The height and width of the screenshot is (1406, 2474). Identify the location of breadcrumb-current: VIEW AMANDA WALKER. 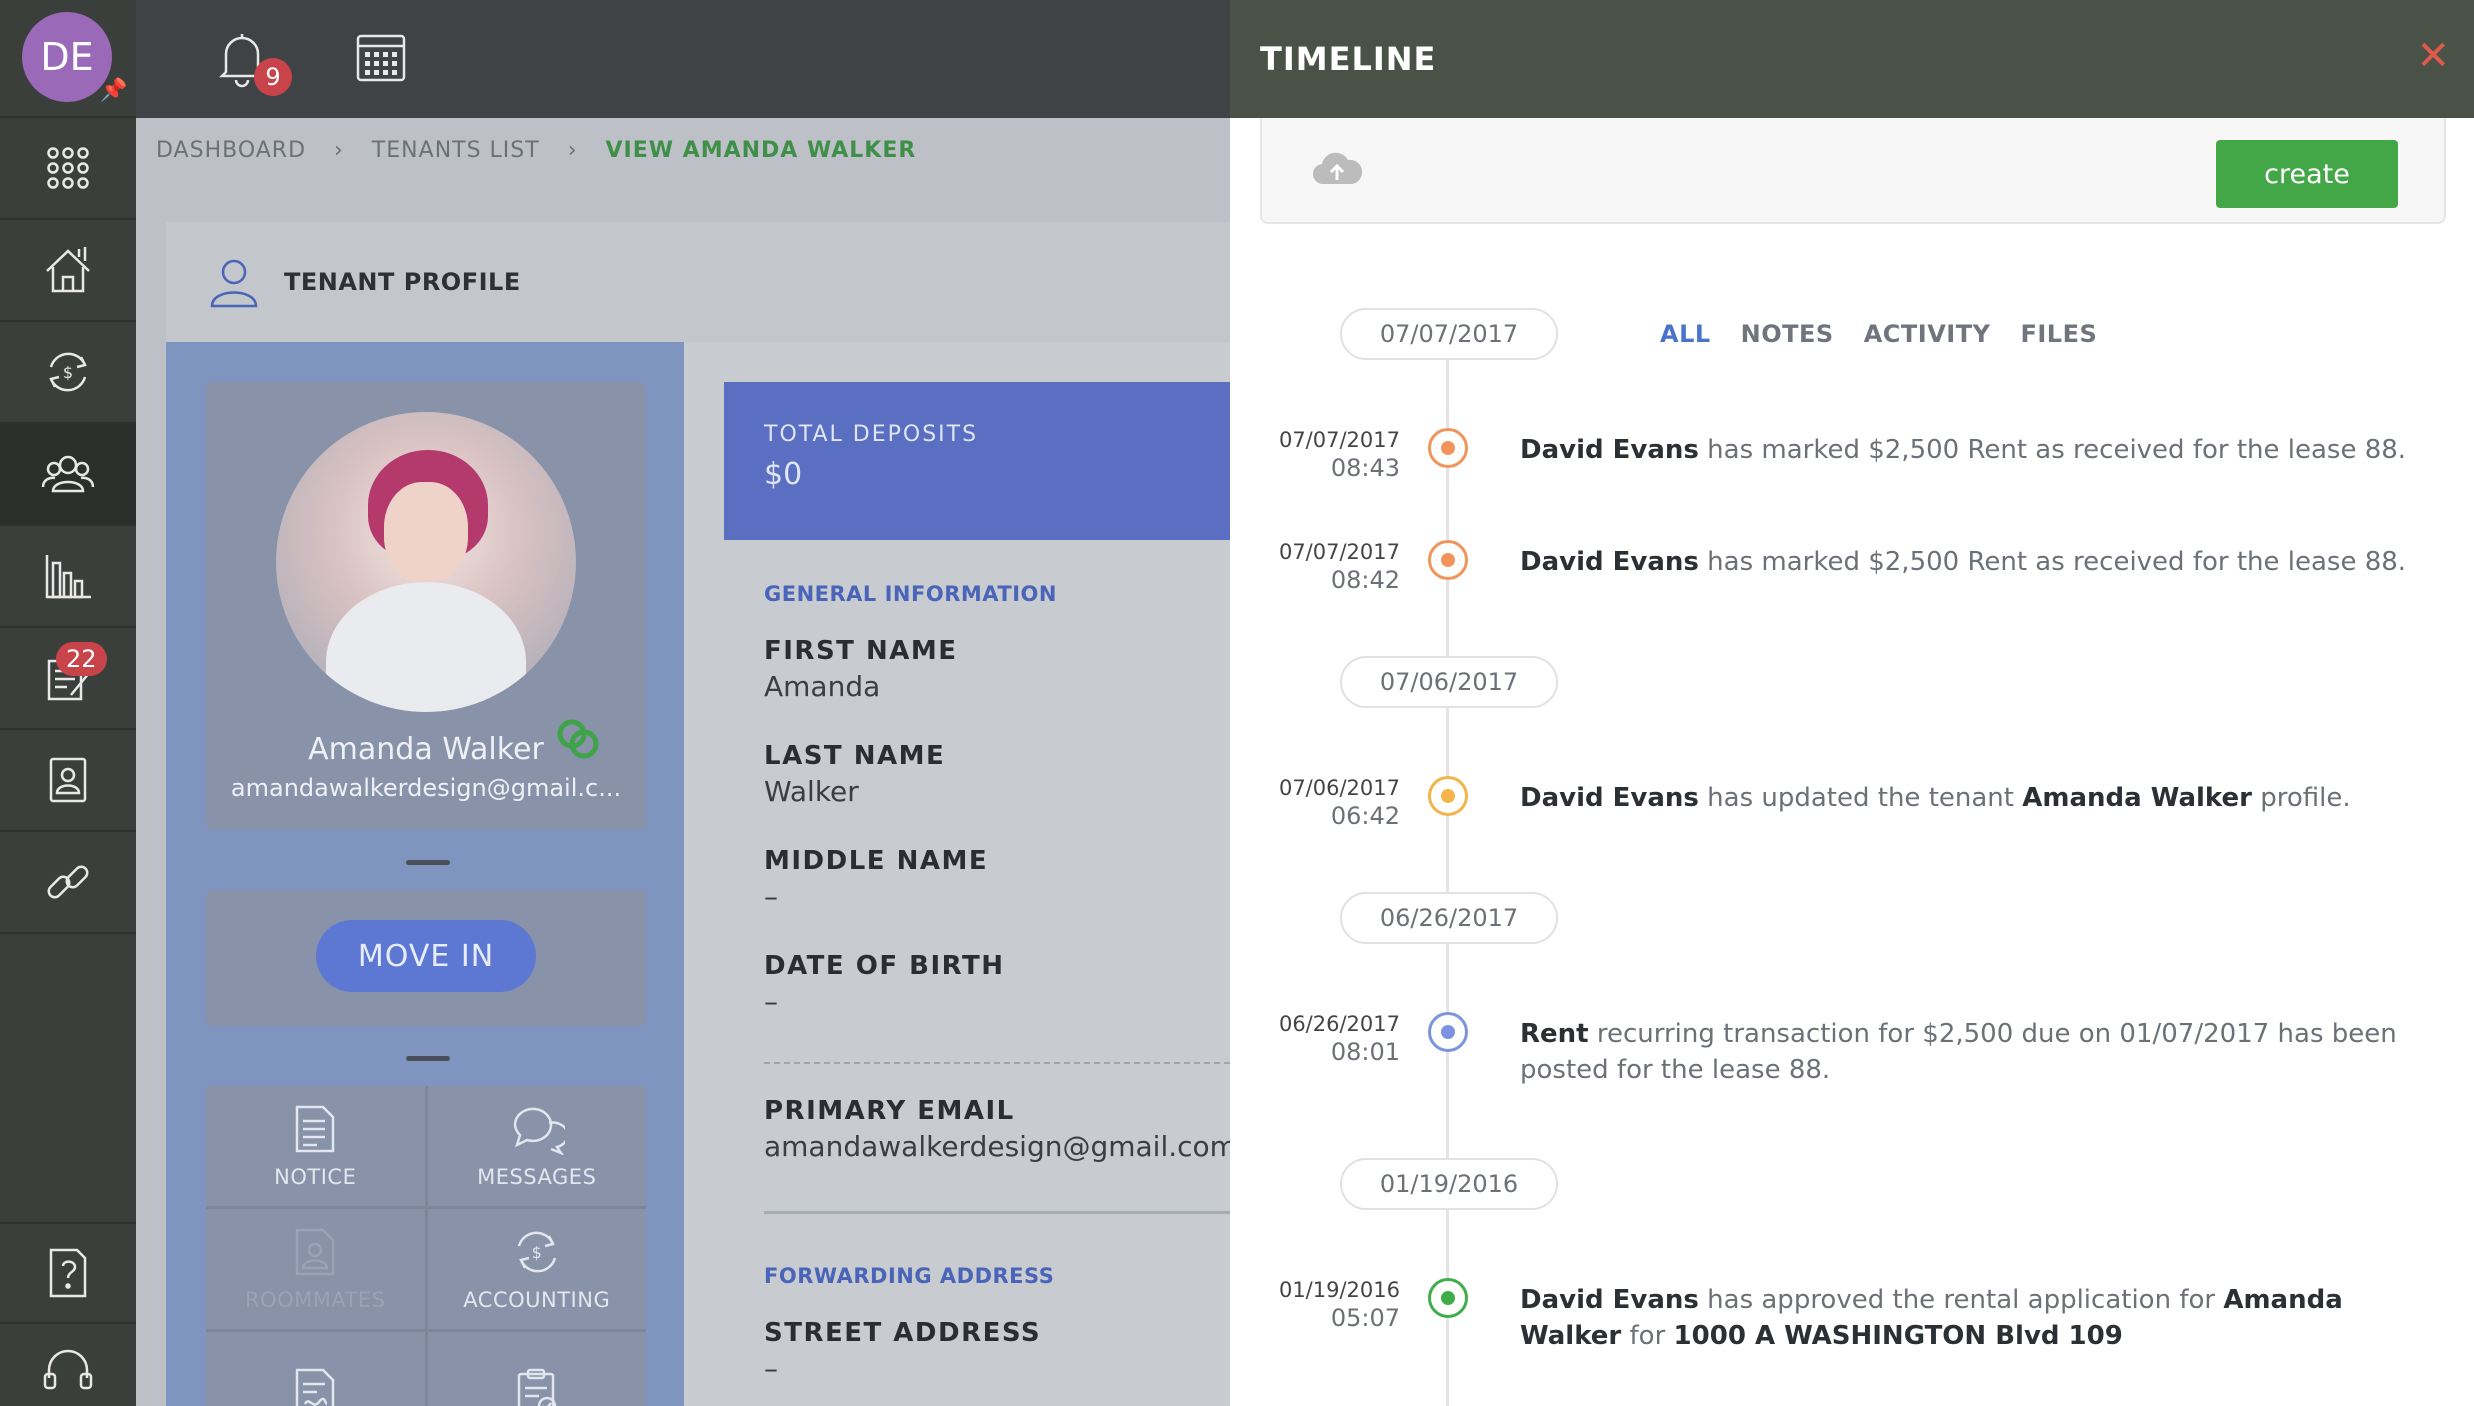
(761, 150).